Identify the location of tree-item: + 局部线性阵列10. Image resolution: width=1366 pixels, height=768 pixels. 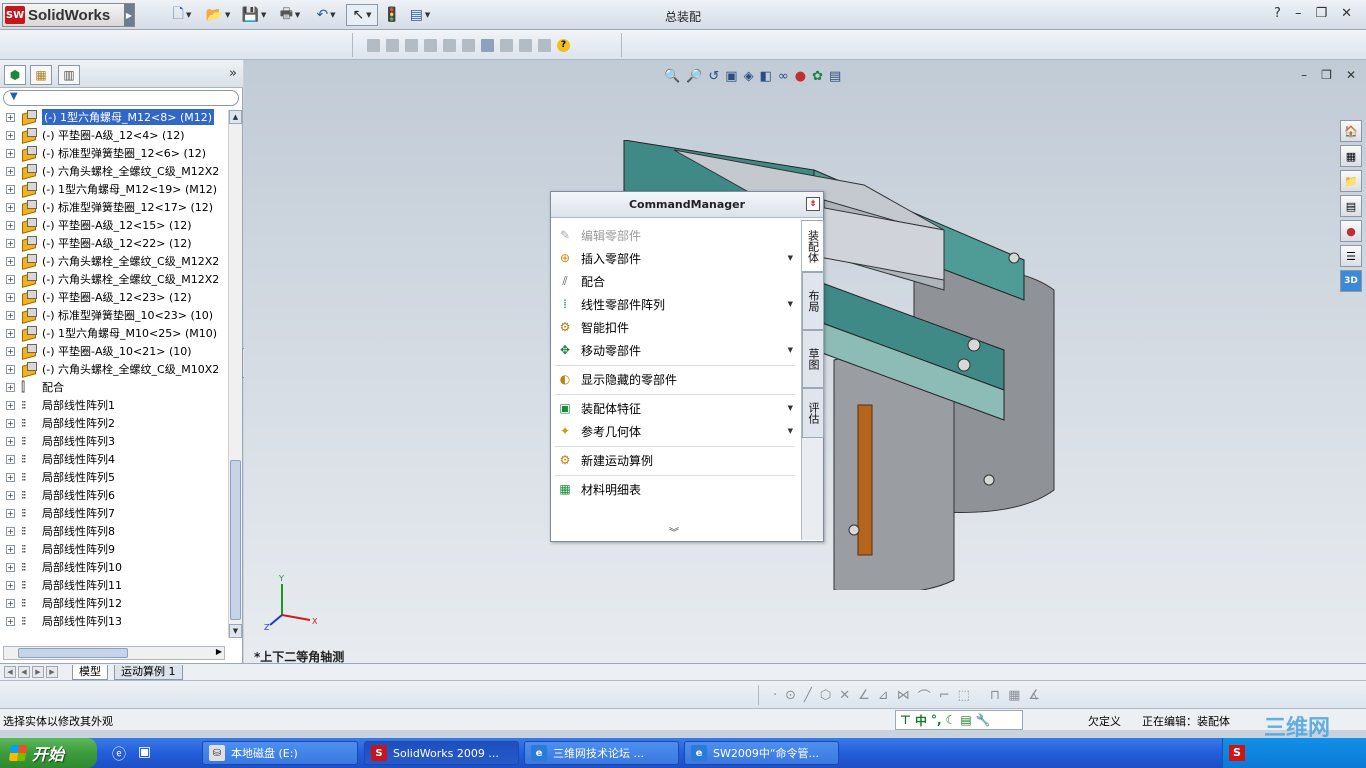
(114, 567).